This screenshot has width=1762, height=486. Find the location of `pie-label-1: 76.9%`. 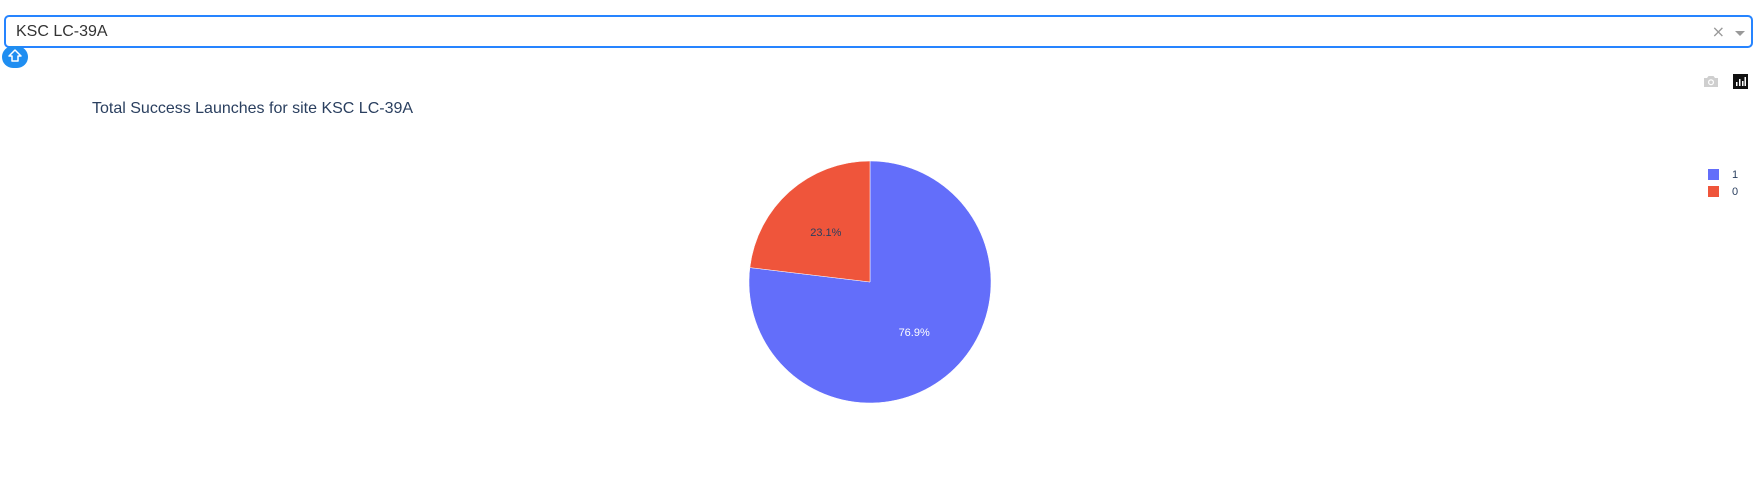

pie-label-1: 76.9% is located at coordinates (914, 333).